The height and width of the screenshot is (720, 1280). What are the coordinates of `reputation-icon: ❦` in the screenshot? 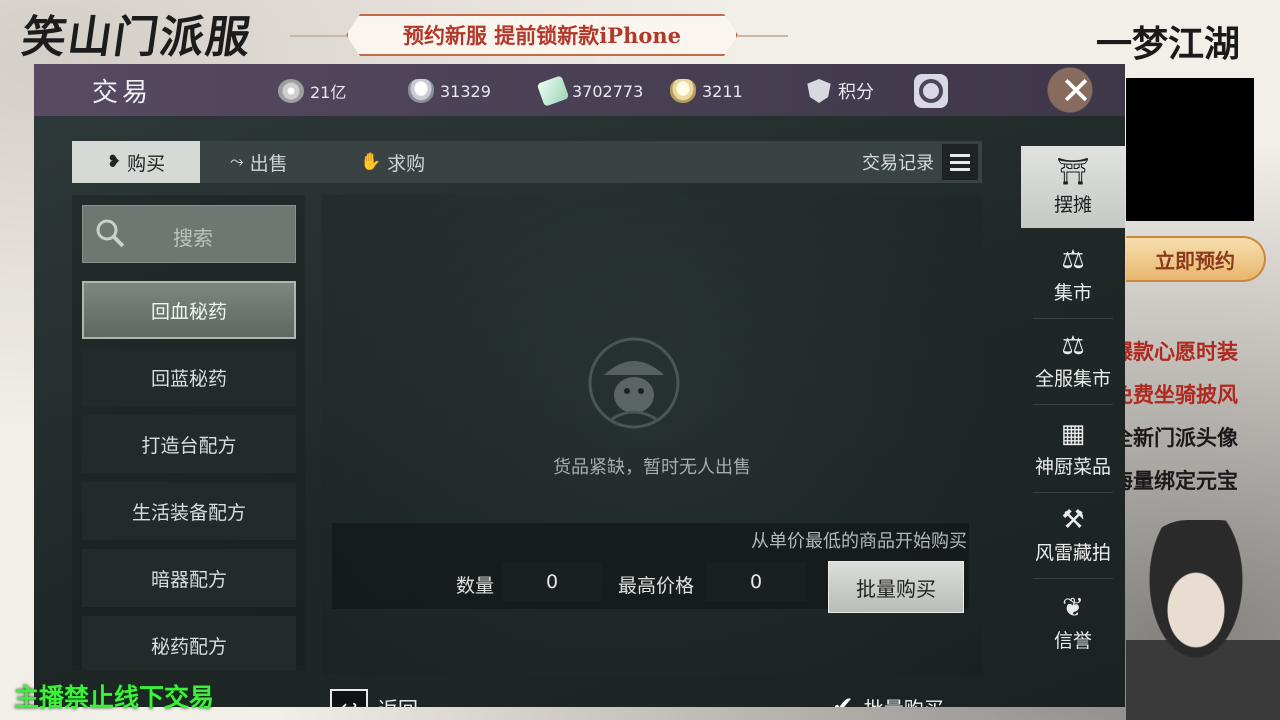 It's located at (1073, 607).